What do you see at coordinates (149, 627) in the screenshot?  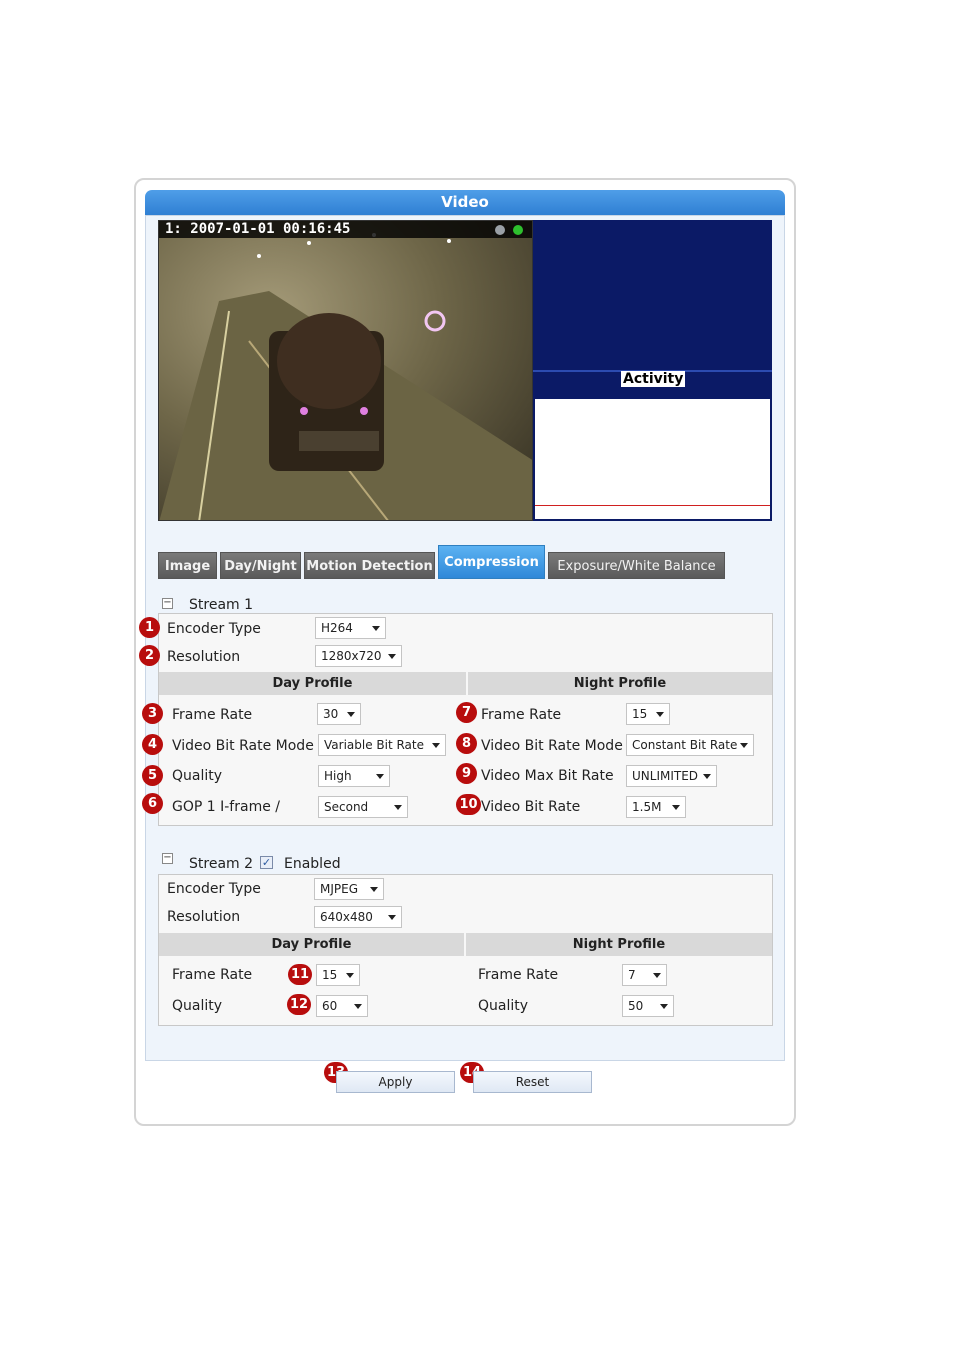 I see `callout-badge: 1` at bounding box center [149, 627].